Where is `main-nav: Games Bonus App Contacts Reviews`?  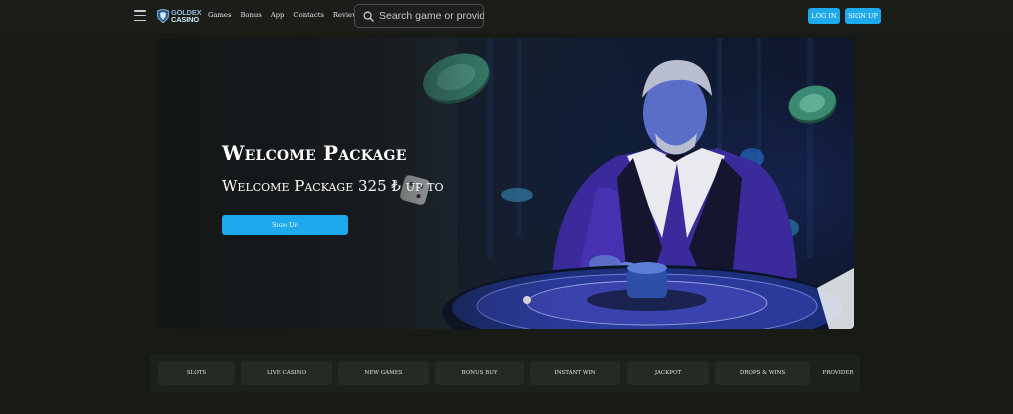
main-nav: Games Bonus App Contacts Reviews is located at coordinates (284, 15).